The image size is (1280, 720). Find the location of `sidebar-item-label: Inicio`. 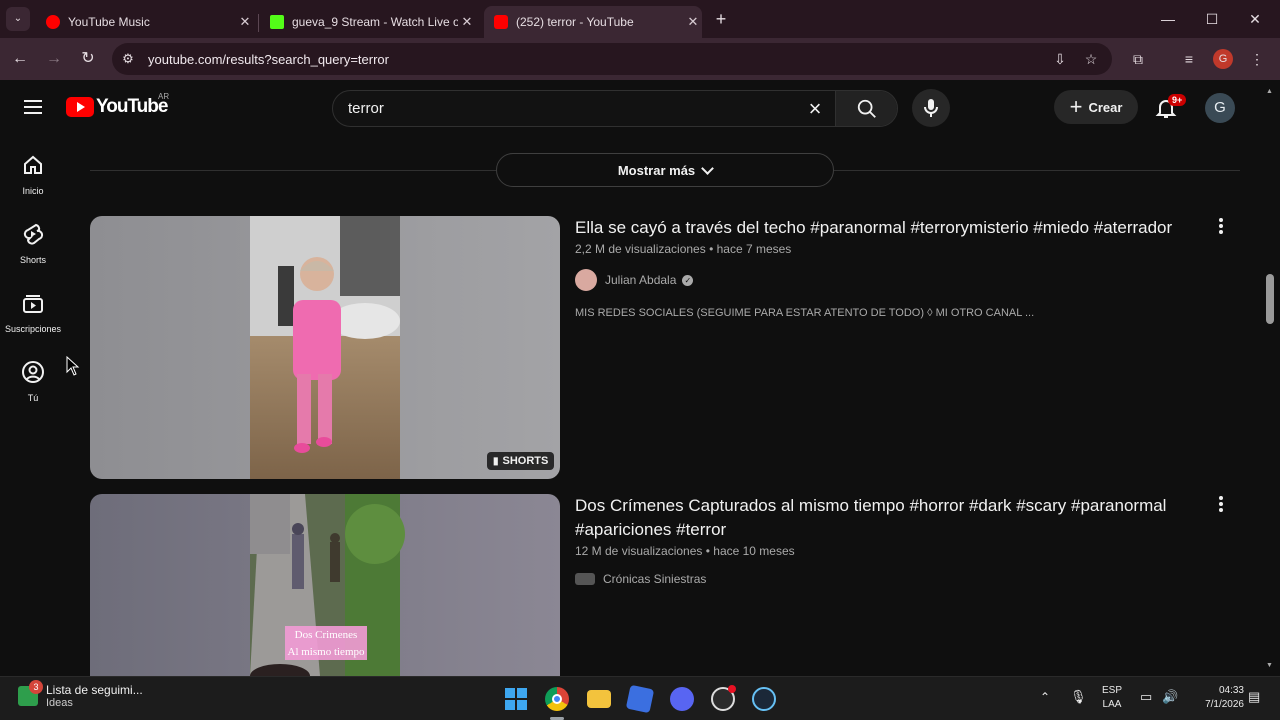

sidebar-item-label: Inicio is located at coordinates (33, 191).